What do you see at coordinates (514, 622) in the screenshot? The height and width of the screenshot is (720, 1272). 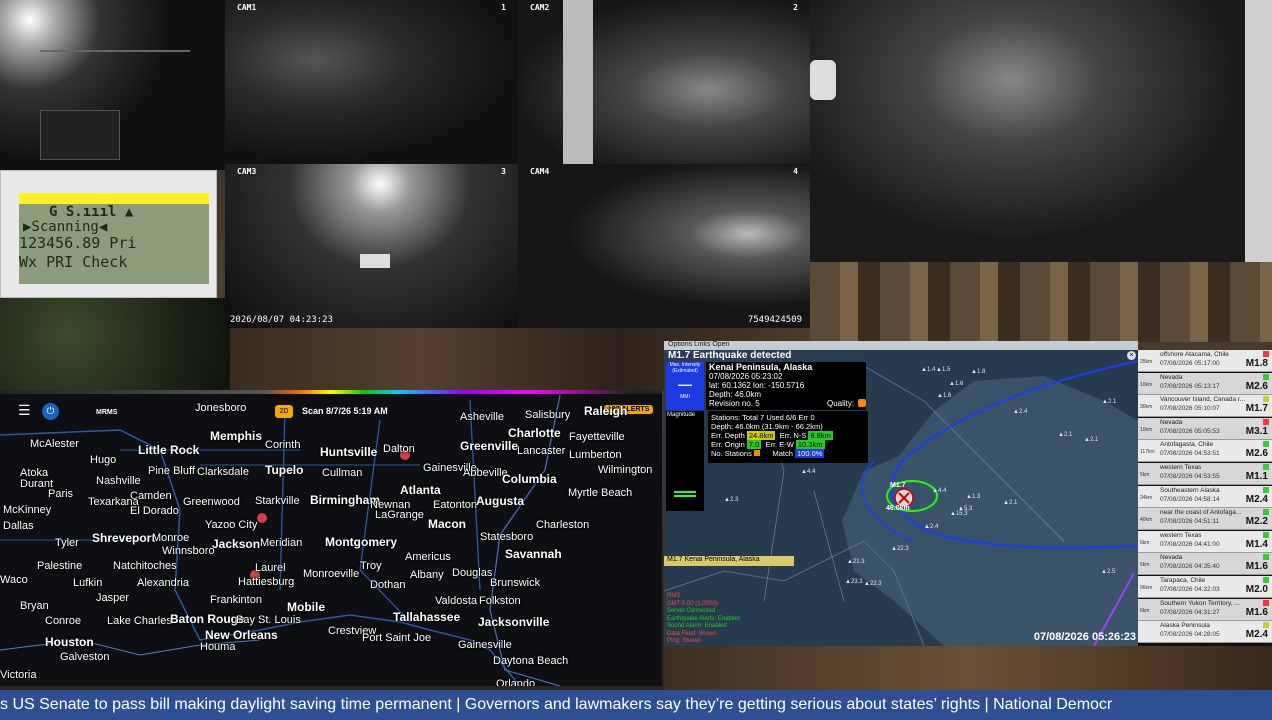 I see `city-label: Jacksonville` at bounding box center [514, 622].